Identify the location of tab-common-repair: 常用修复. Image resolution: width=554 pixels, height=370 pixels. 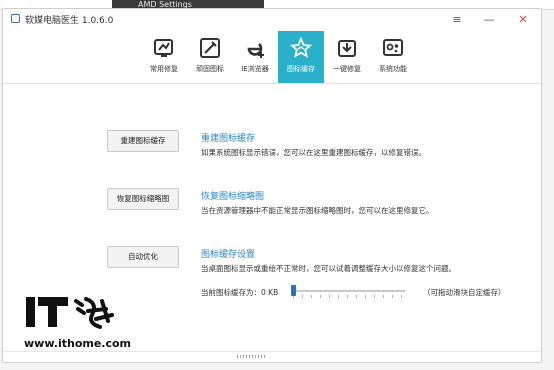
(164, 57).